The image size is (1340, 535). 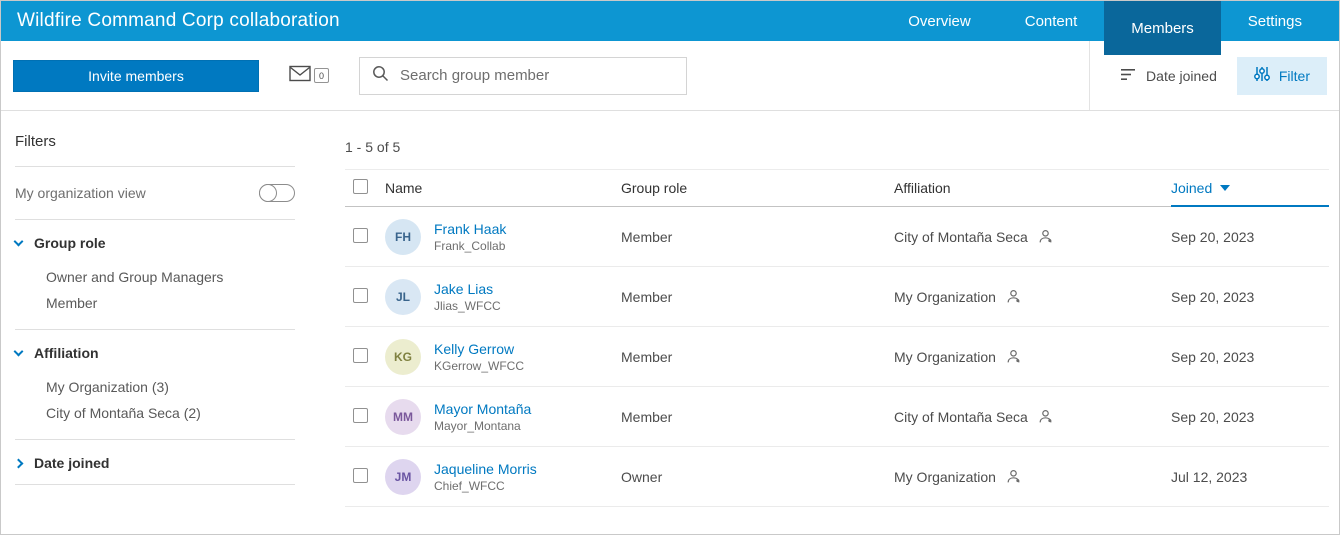 I want to click on name-stack: Jaqueline Morris Chief_WFCC, so click(x=485, y=477).